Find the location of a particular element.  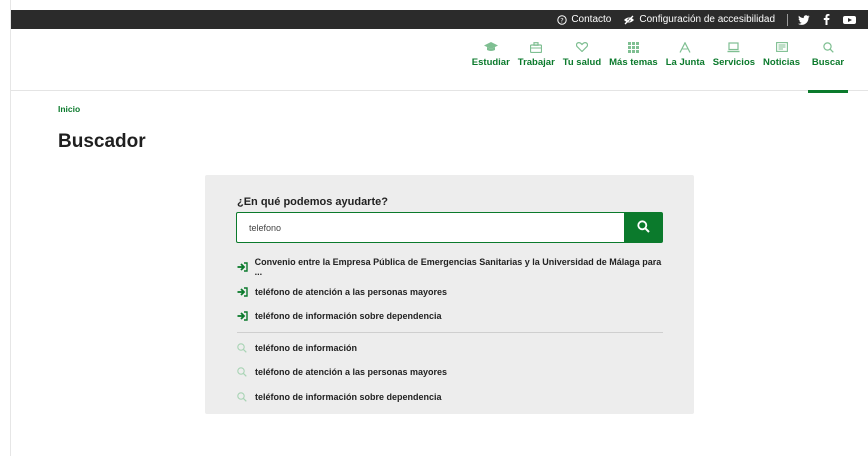

search-question: ¿En qué podemos ayudarte? is located at coordinates (312, 202).